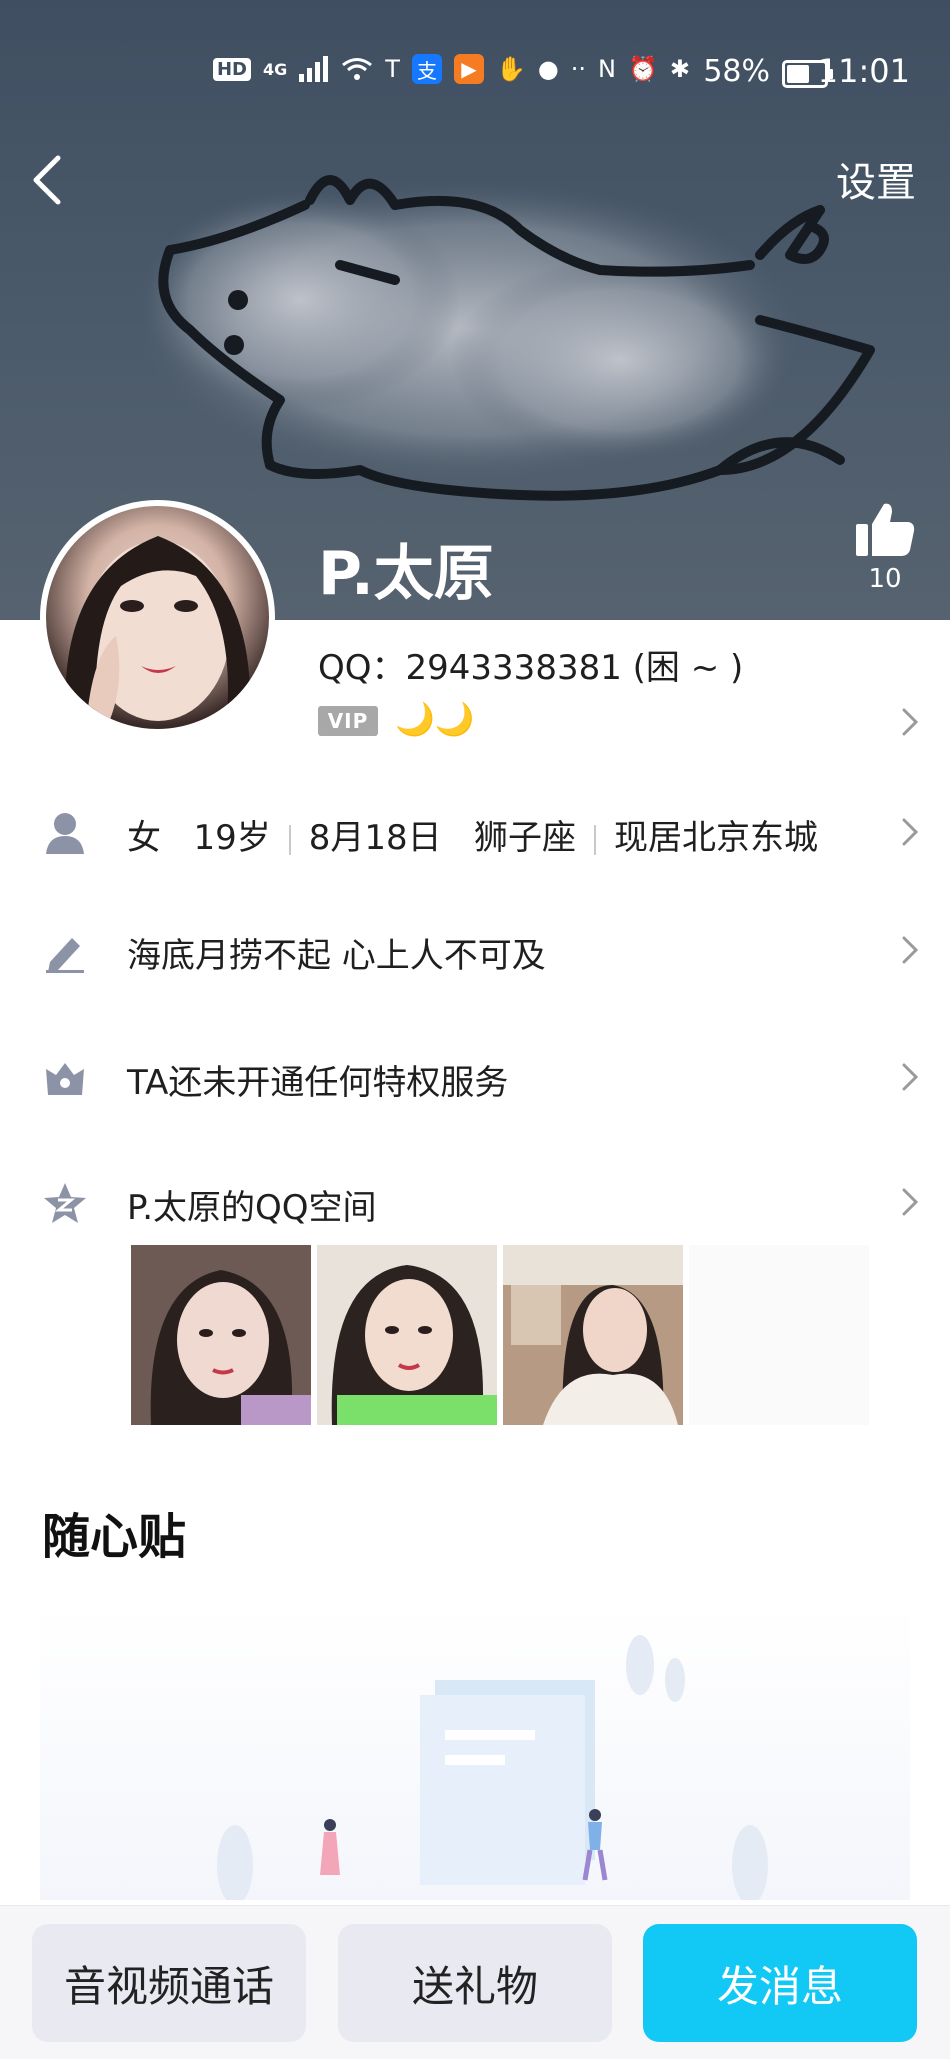 The image size is (950, 2059). Describe the element at coordinates (231, 69) in the screenshot. I see `hd-icon: HD` at that location.